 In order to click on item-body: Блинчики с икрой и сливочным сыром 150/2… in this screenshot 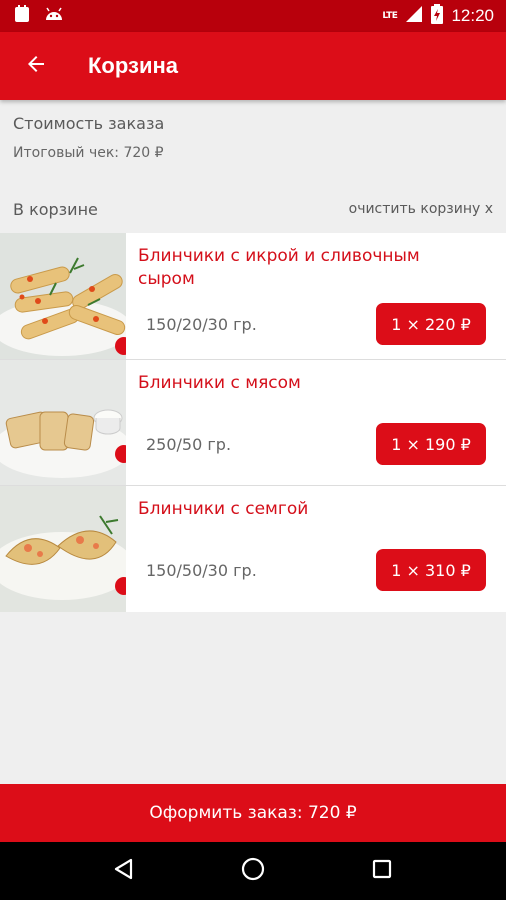, I will do `click(316, 296)`.